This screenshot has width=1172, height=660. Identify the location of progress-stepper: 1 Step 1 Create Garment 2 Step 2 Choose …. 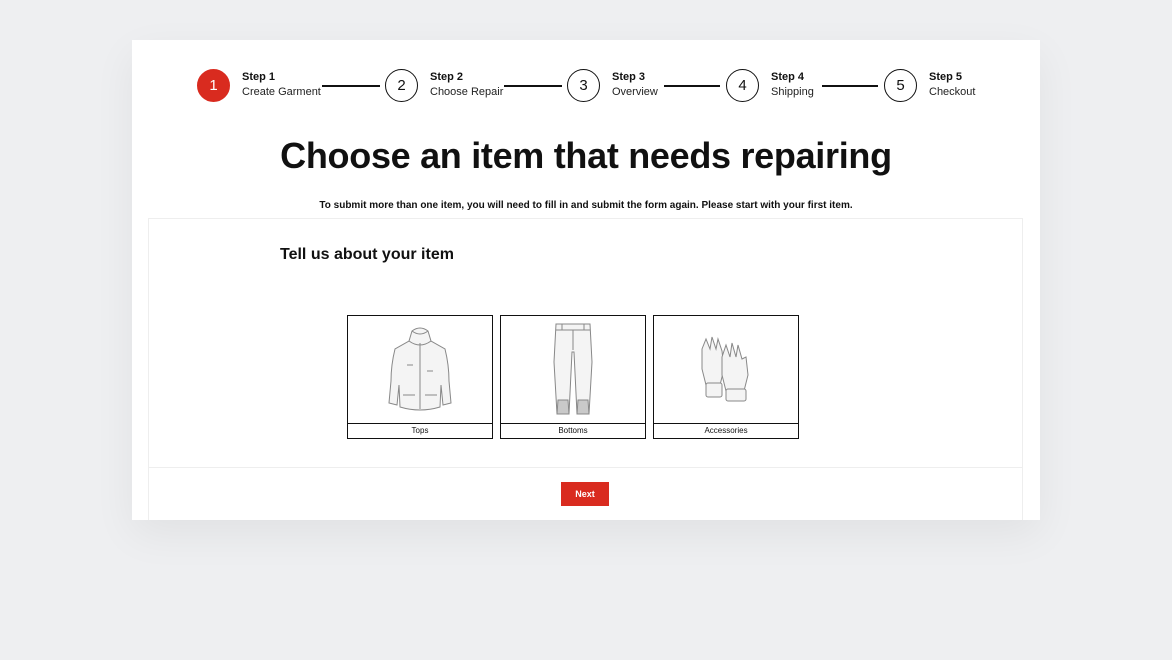
(586, 85).